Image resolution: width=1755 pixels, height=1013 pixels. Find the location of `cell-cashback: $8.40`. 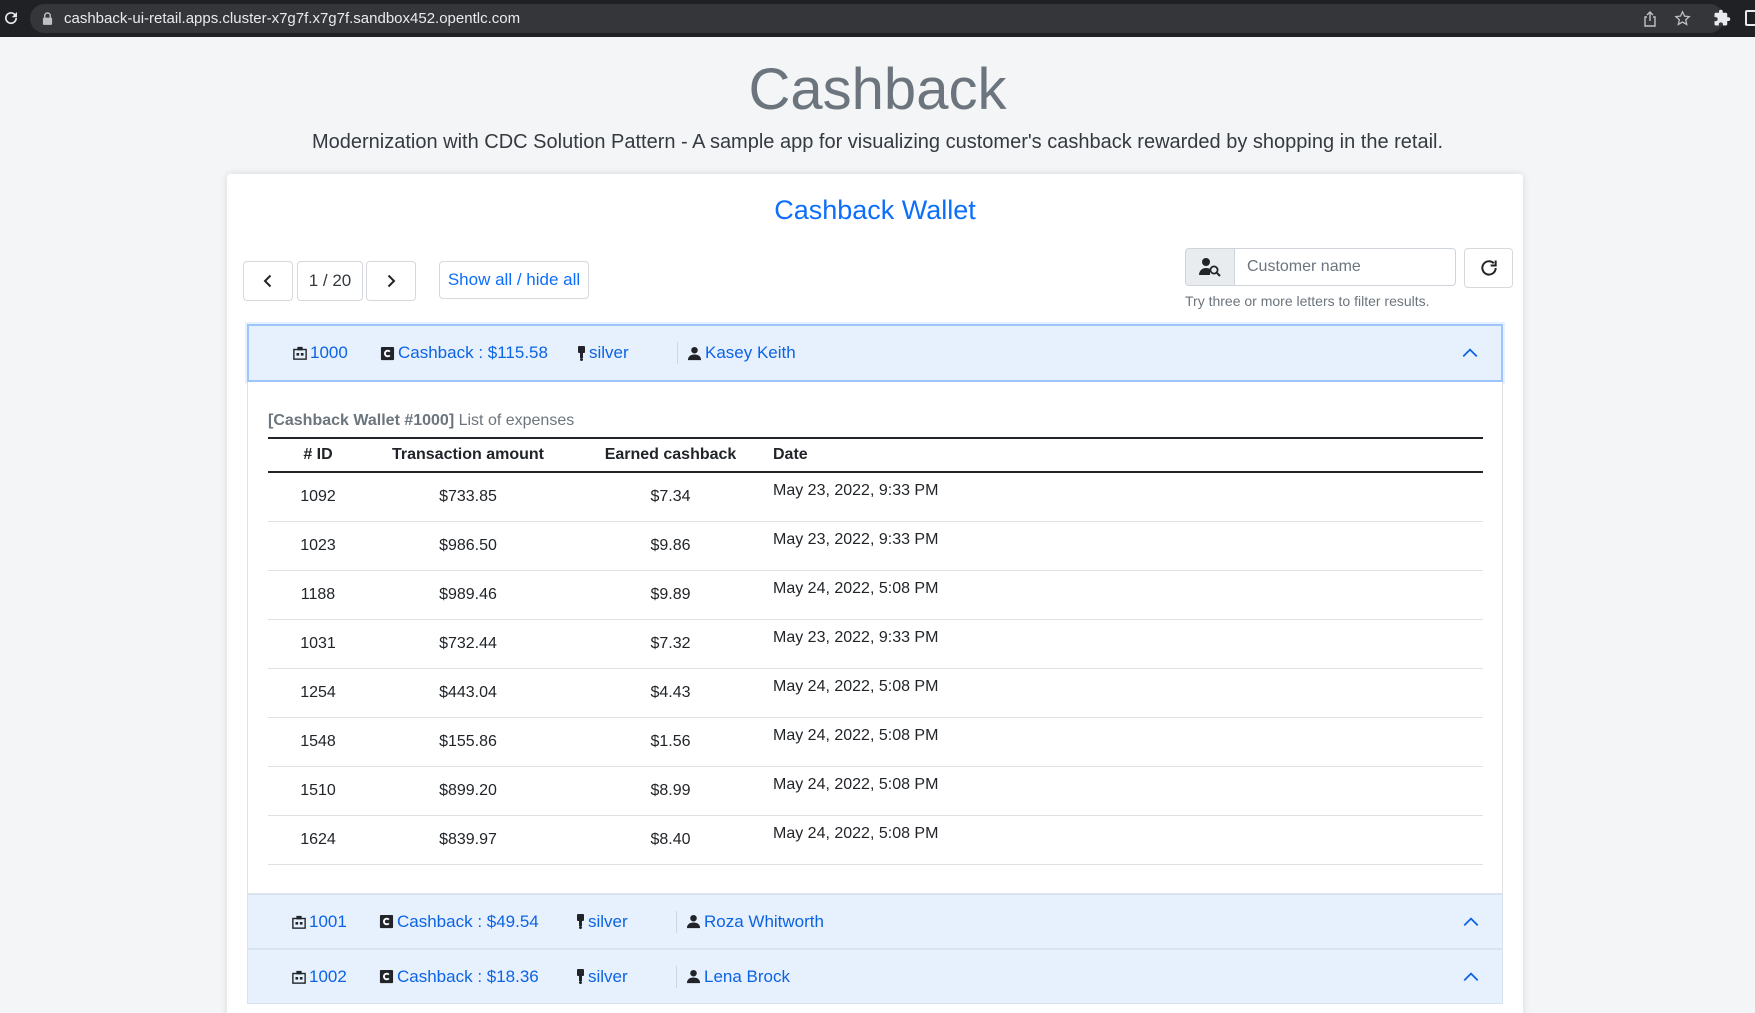

cell-cashback: $8.40 is located at coordinates (670, 840).